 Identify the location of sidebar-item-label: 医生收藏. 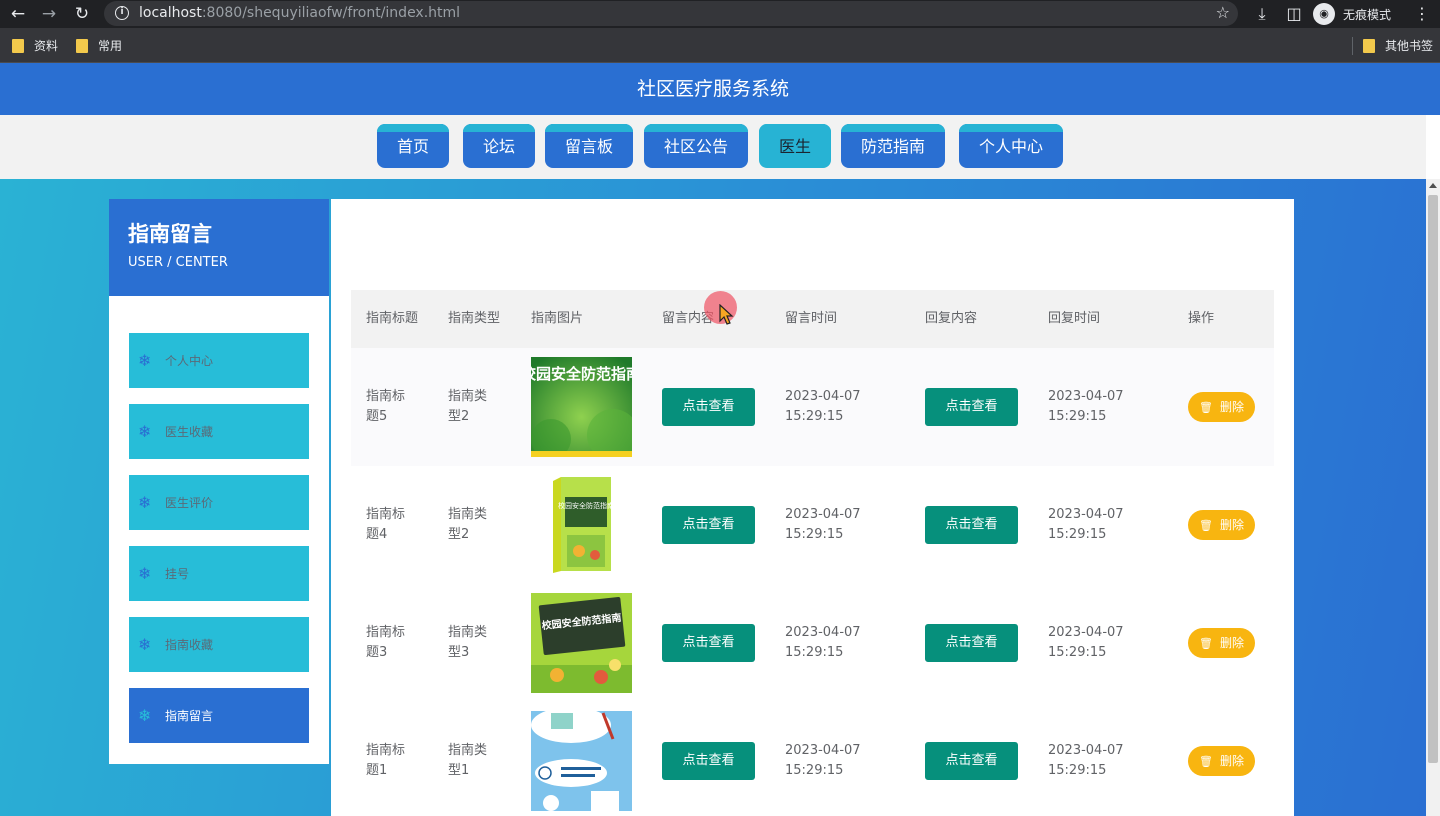
(189, 432).